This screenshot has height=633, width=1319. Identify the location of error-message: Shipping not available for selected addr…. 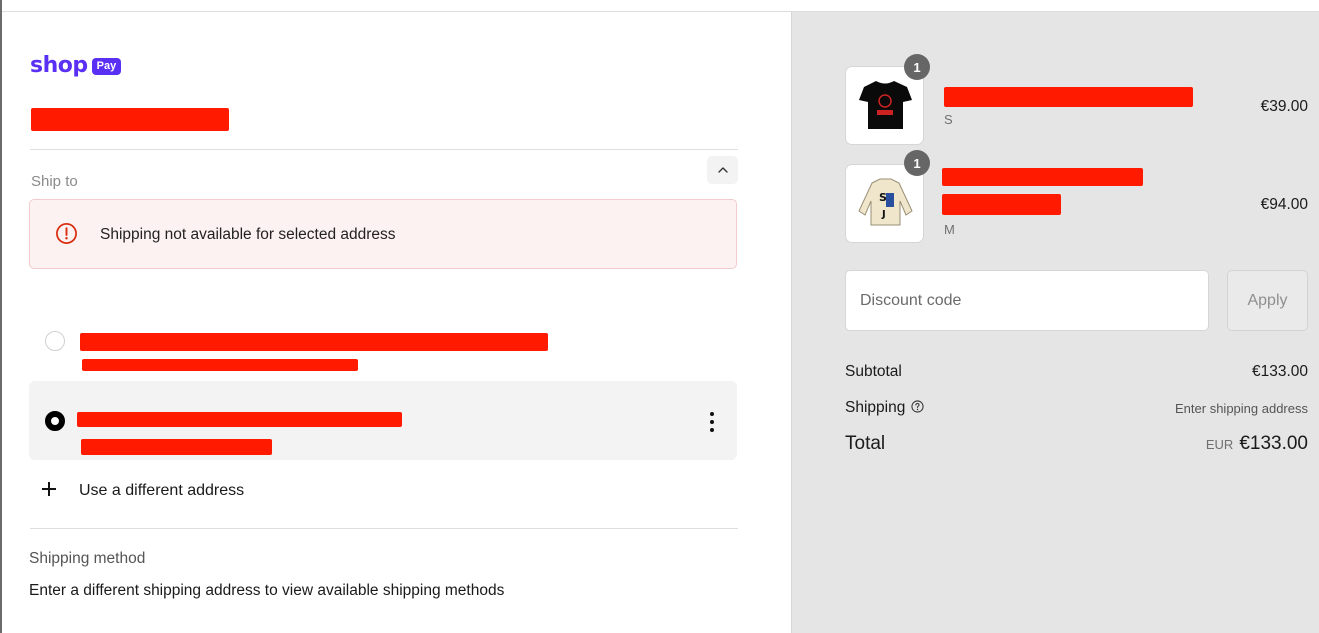
(248, 234).